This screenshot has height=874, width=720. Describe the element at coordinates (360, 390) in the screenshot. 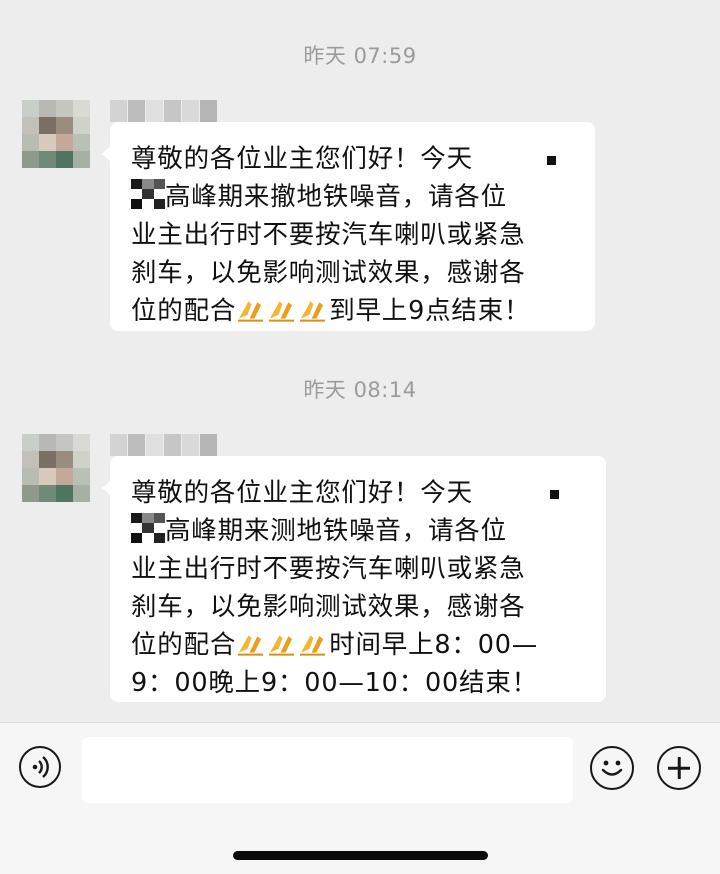

I see `message-timestamp: 昨天 08:14` at that location.